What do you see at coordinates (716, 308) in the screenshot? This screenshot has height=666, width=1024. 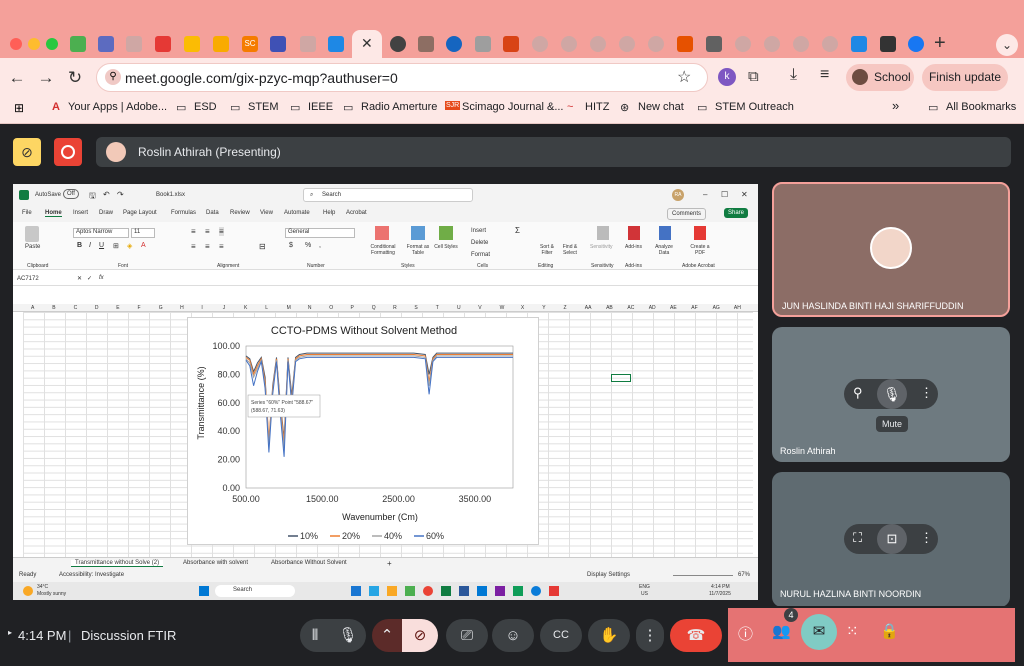 I see `column-header: AG` at bounding box center [716, 308].